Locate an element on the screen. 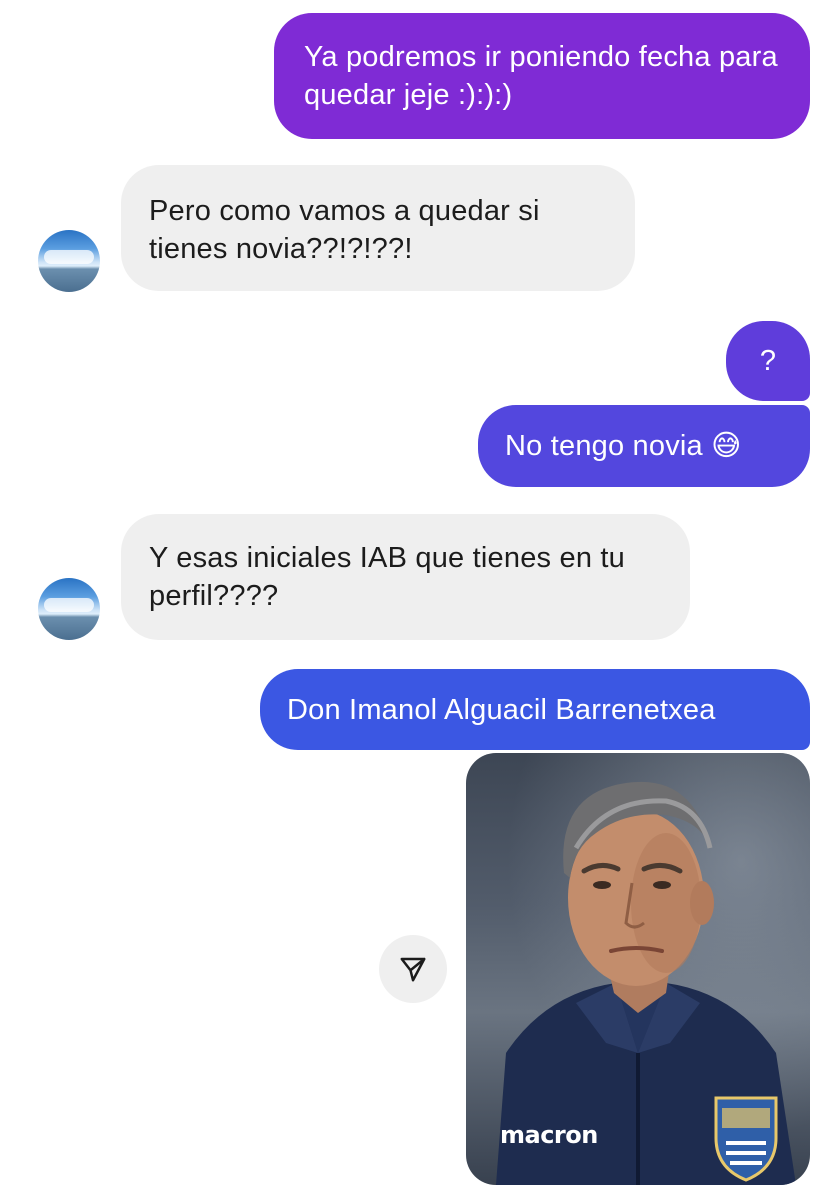  message-text: No tengo novia 😅 is located at coordinates (623, 446).